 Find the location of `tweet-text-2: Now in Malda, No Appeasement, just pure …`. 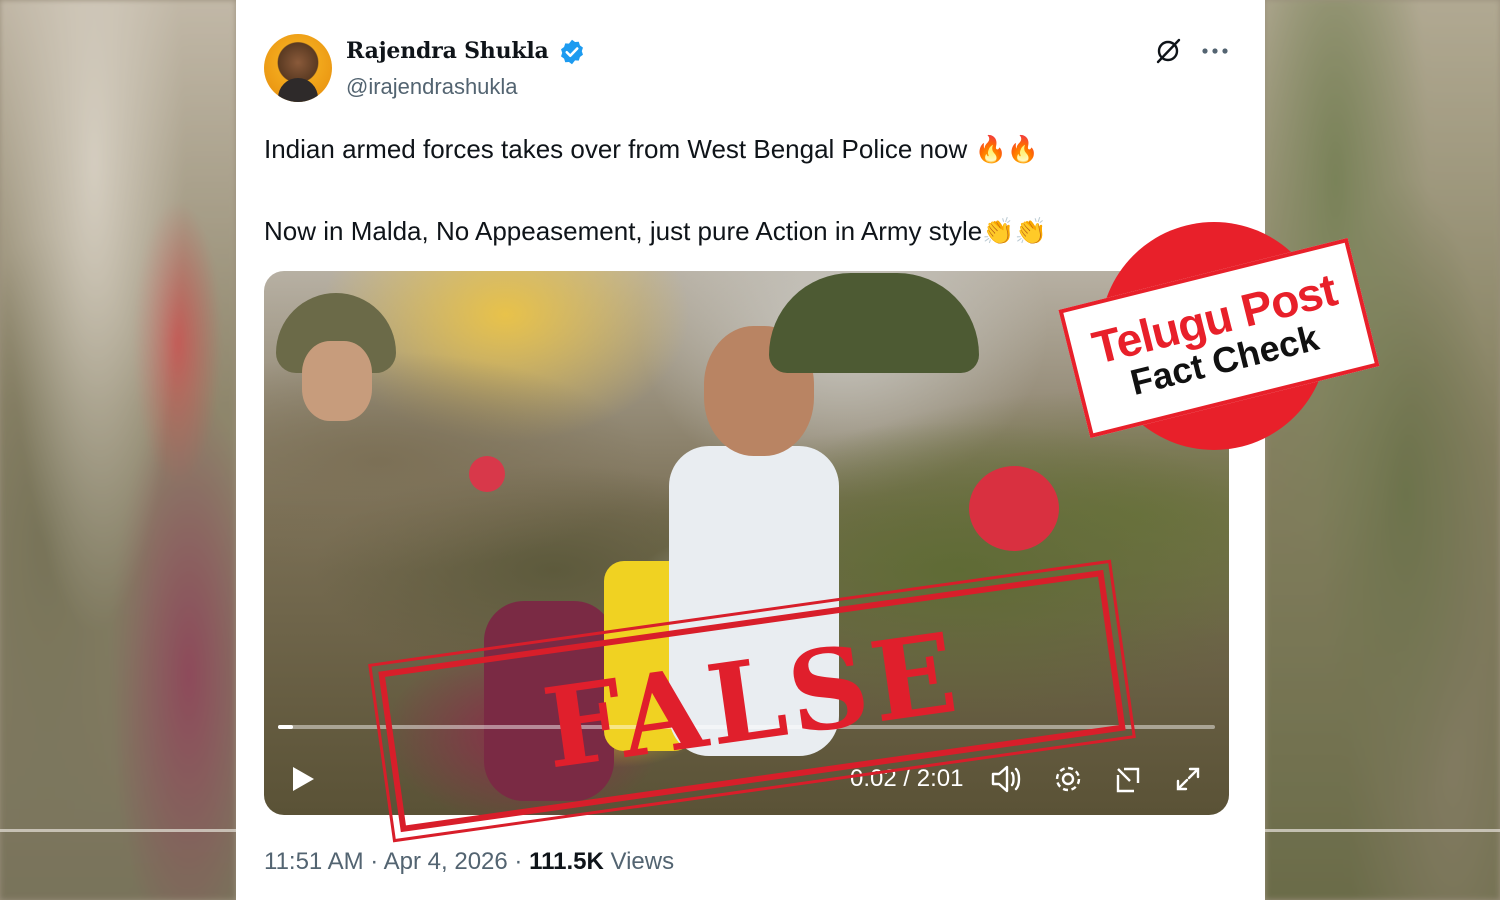

tweet-text-2: Now in Malda, No Appeasement, just pure … is located at coordinates (623, 231).